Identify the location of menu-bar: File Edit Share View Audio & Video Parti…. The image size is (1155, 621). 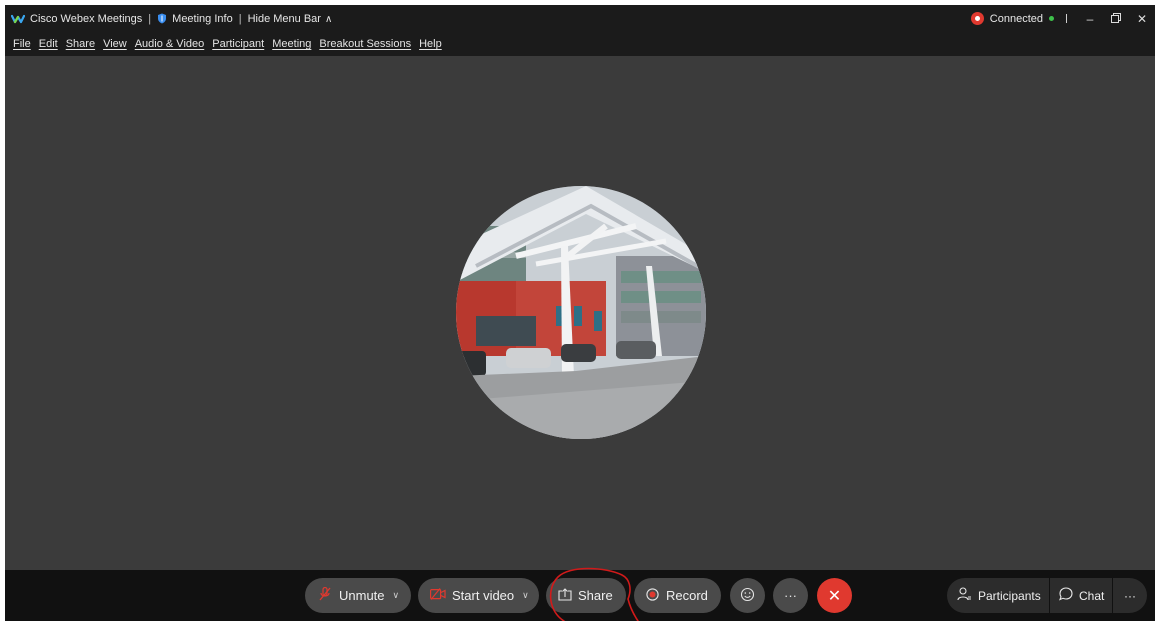
(580, 44).